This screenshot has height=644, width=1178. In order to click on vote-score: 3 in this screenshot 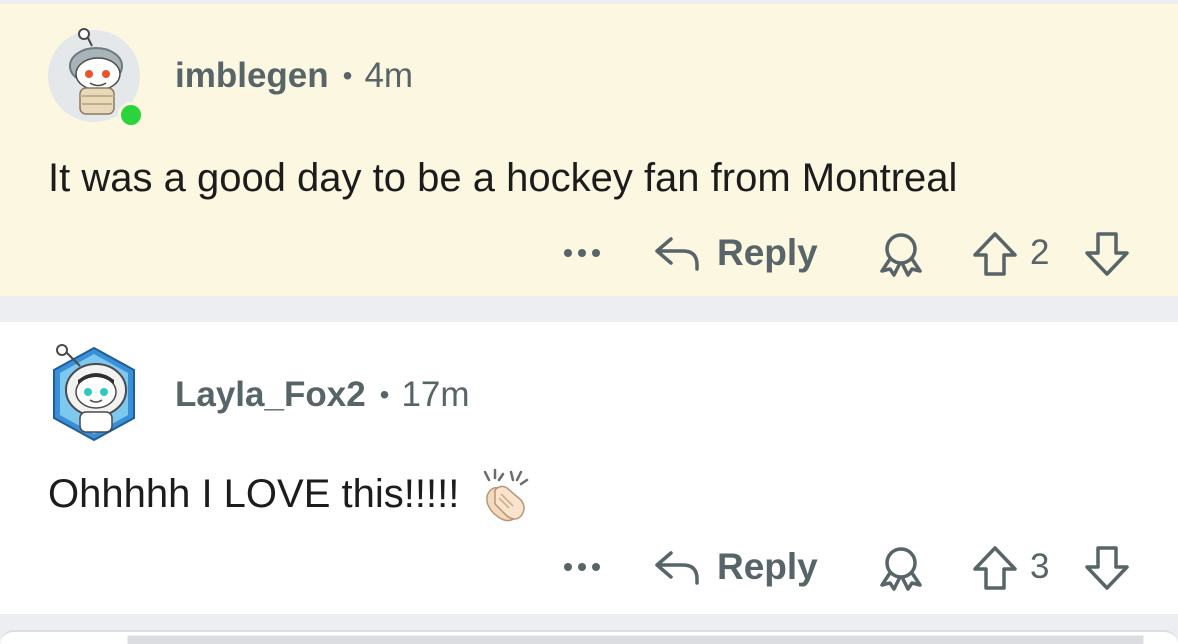, I will do `click(1040, 566)`.